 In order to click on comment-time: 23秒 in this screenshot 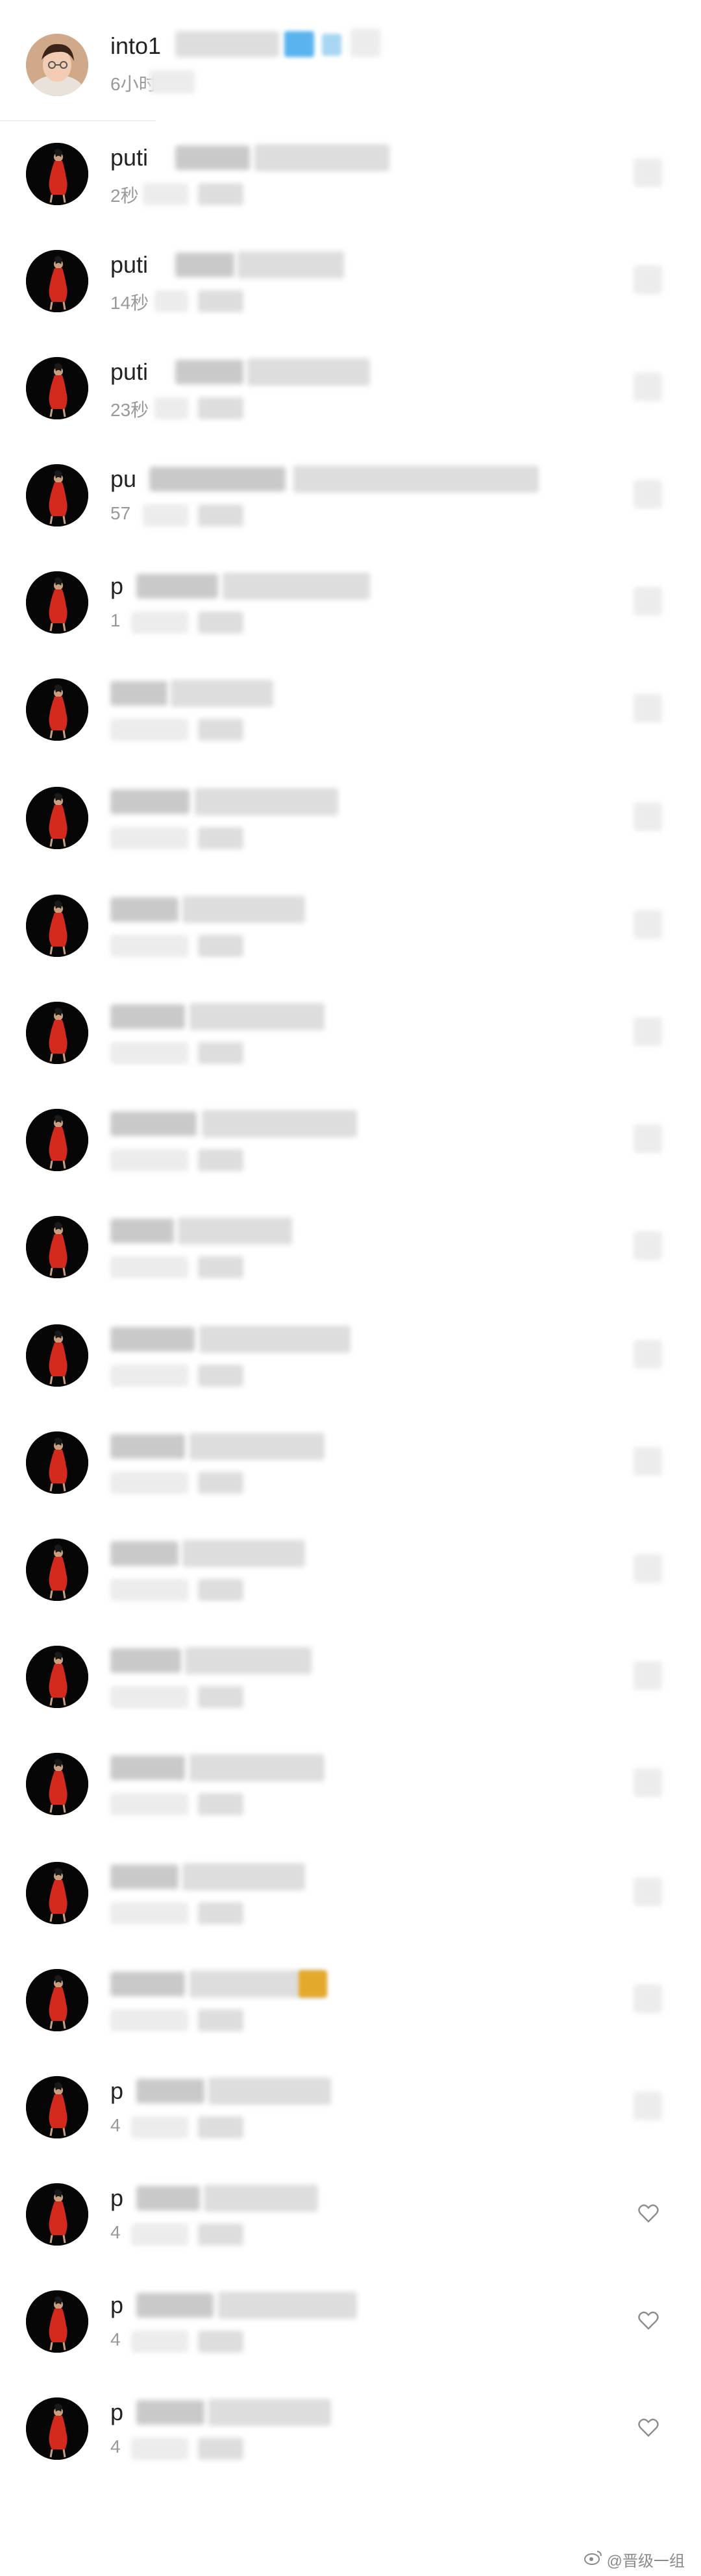, I will do `click(129, 410)`.